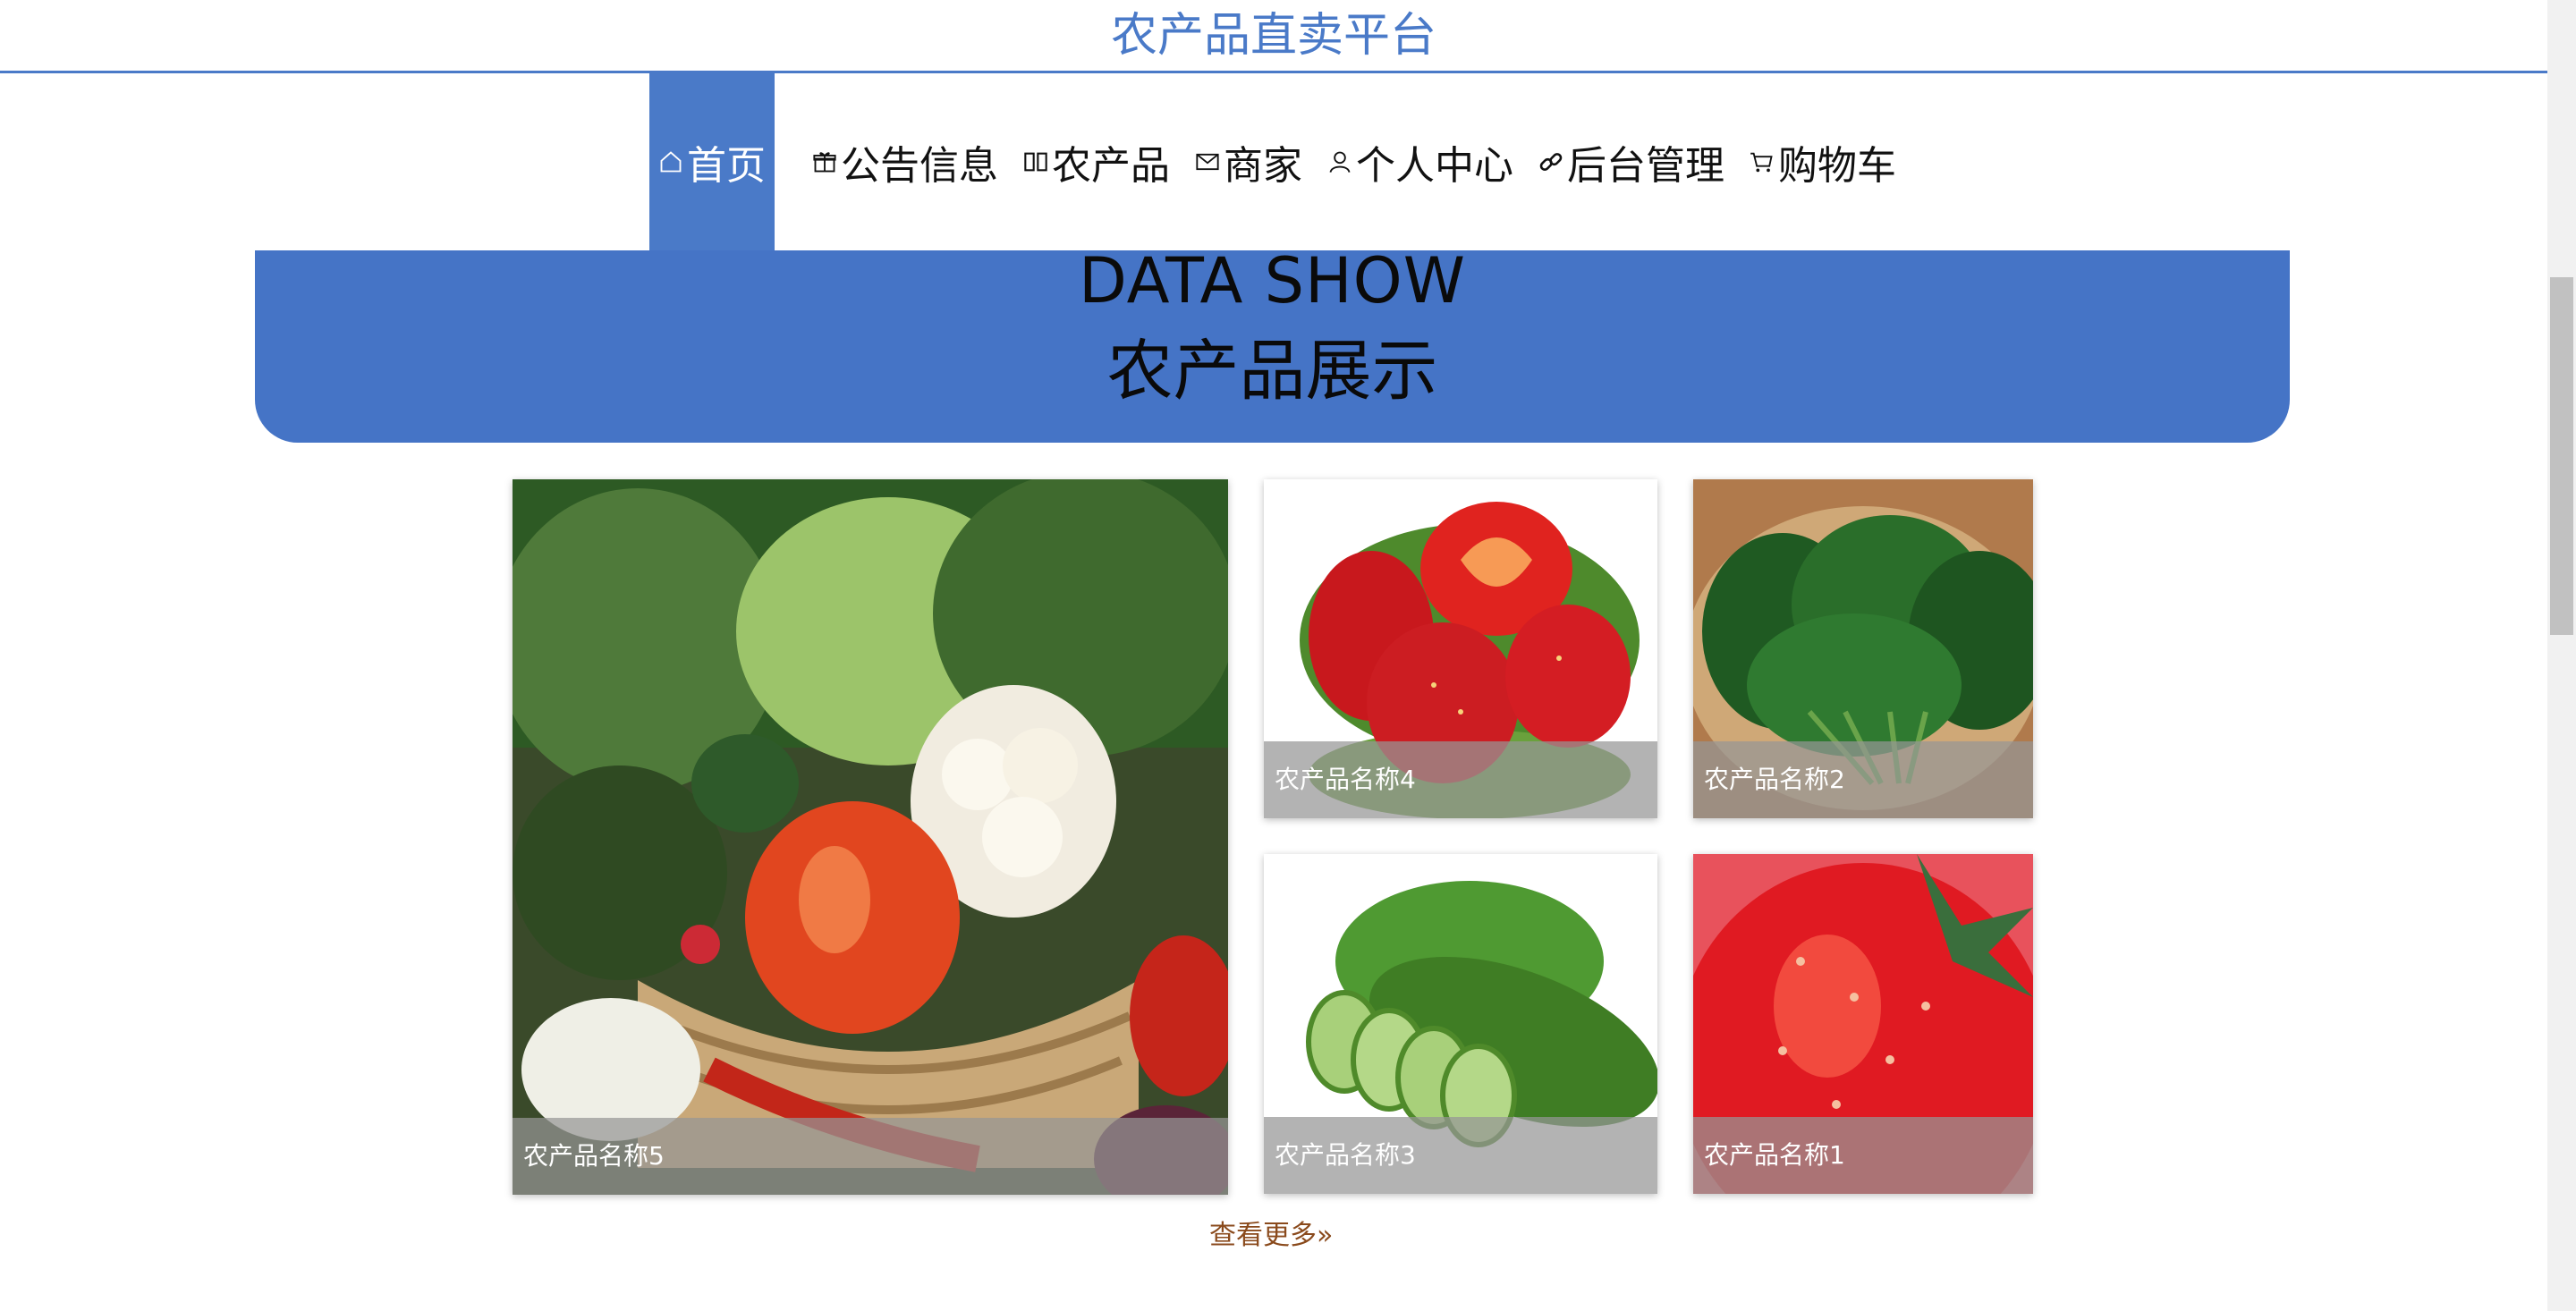 The height and width of the screenshot is (1311, 2576). Describe the element at coordinates (1272, 371) in the screenshot. I see `banner-title-cn: 农产品展示` at that location.